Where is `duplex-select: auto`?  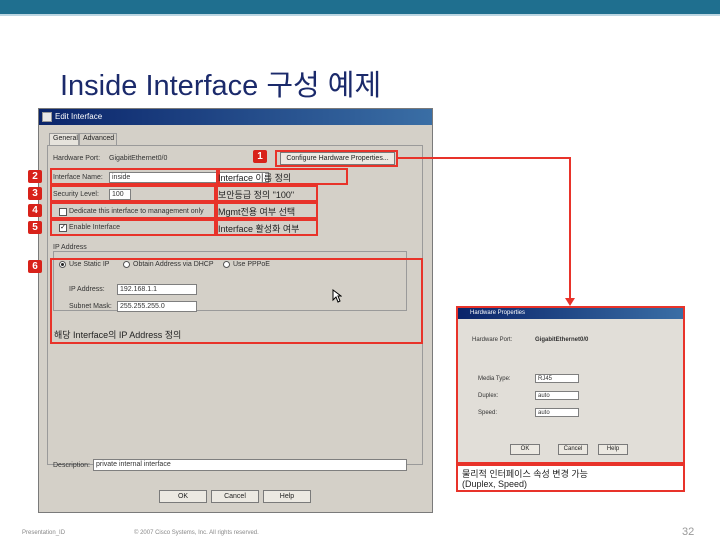 duplex-select: auto is located at coordinates (557, 395).